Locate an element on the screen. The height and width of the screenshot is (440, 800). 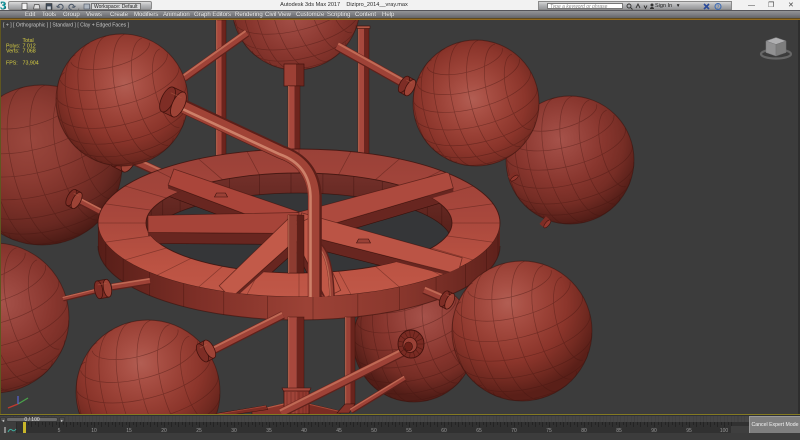
svg-text: FPS: is located at coordinates (12, 64).